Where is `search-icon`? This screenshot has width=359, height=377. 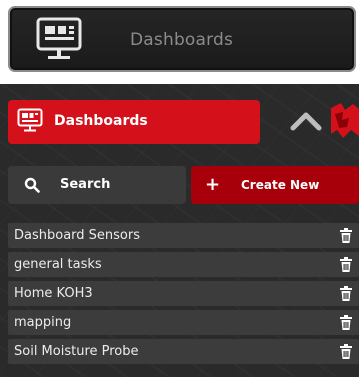
search-icon is located at coordinates (32, 185).